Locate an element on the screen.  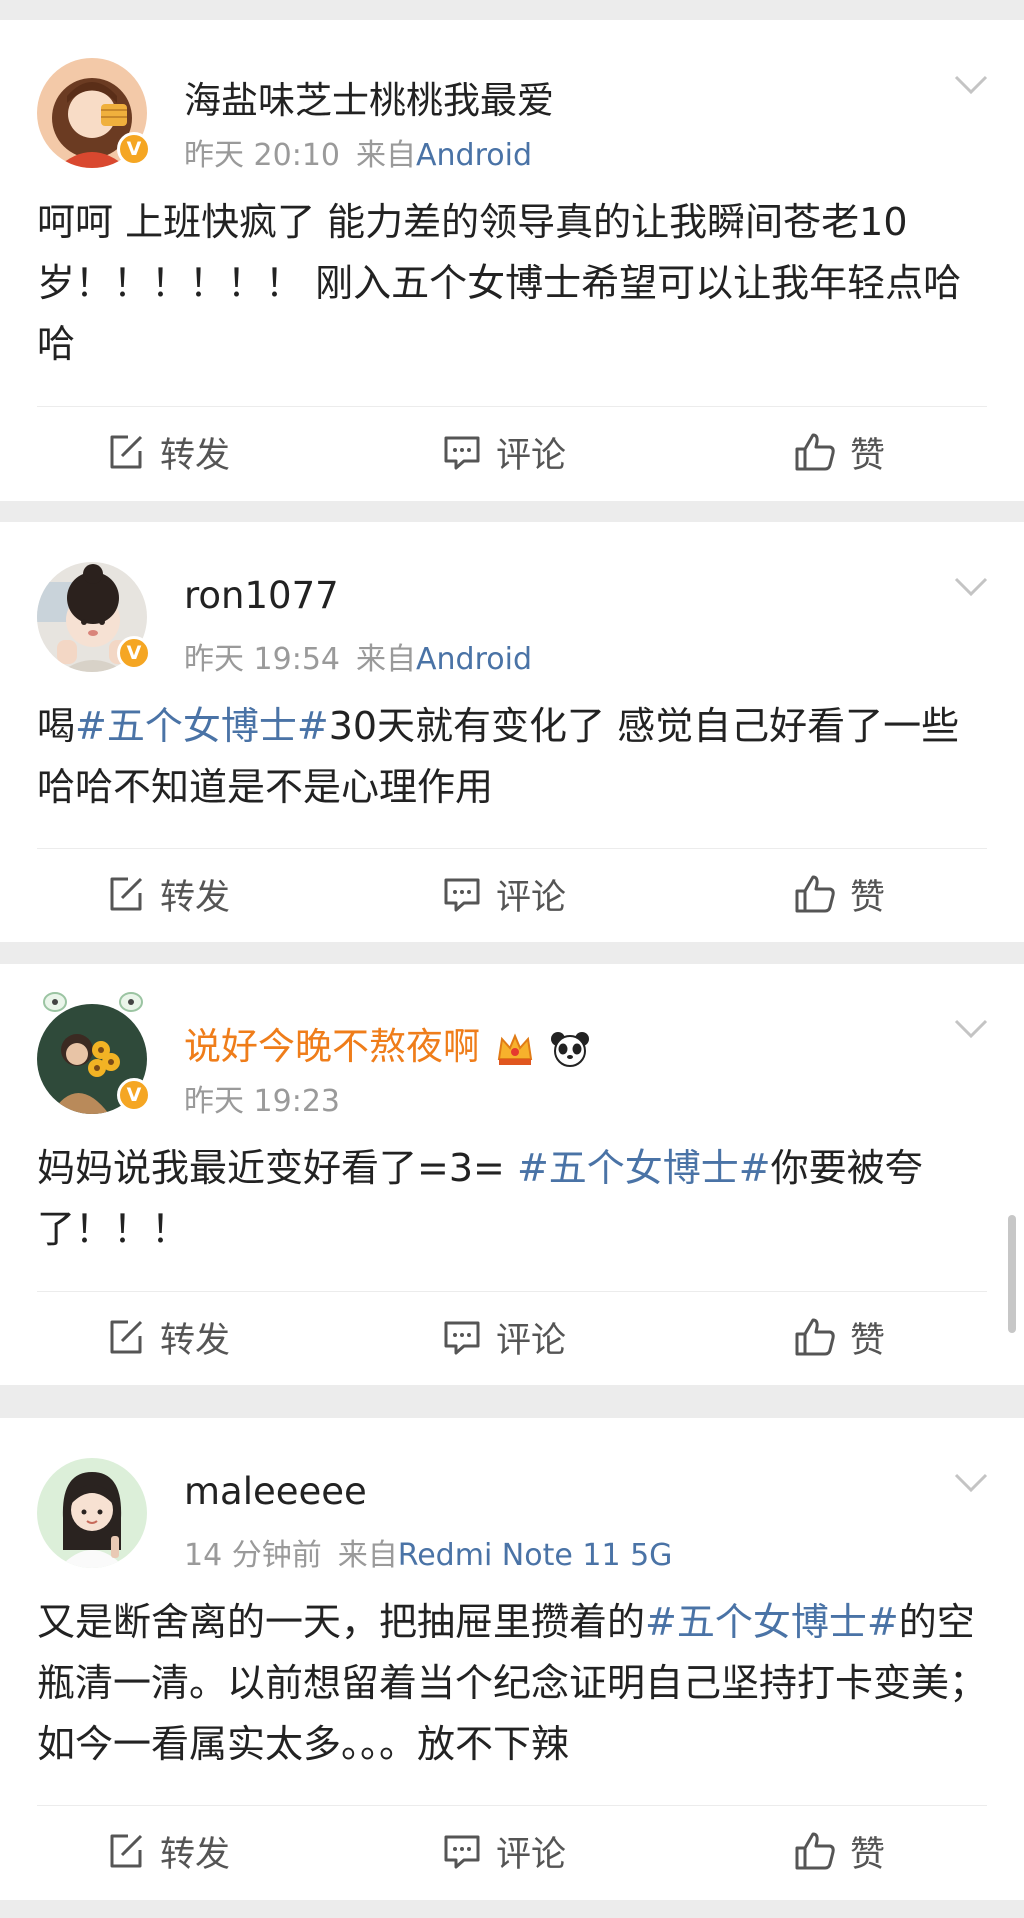
post-username: 海盐味芝士桃桃我最爱 is located at coordinates (369, 97).